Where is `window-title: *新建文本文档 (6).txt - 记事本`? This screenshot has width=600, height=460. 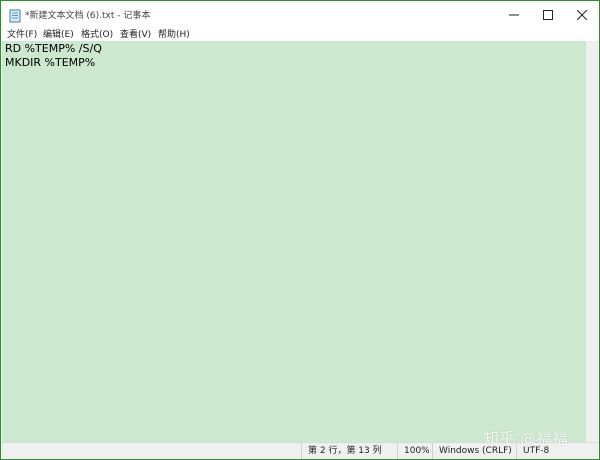
window-title: *新建文本文档 (6).txt - 记事本 is located at coordinates (88, 16).